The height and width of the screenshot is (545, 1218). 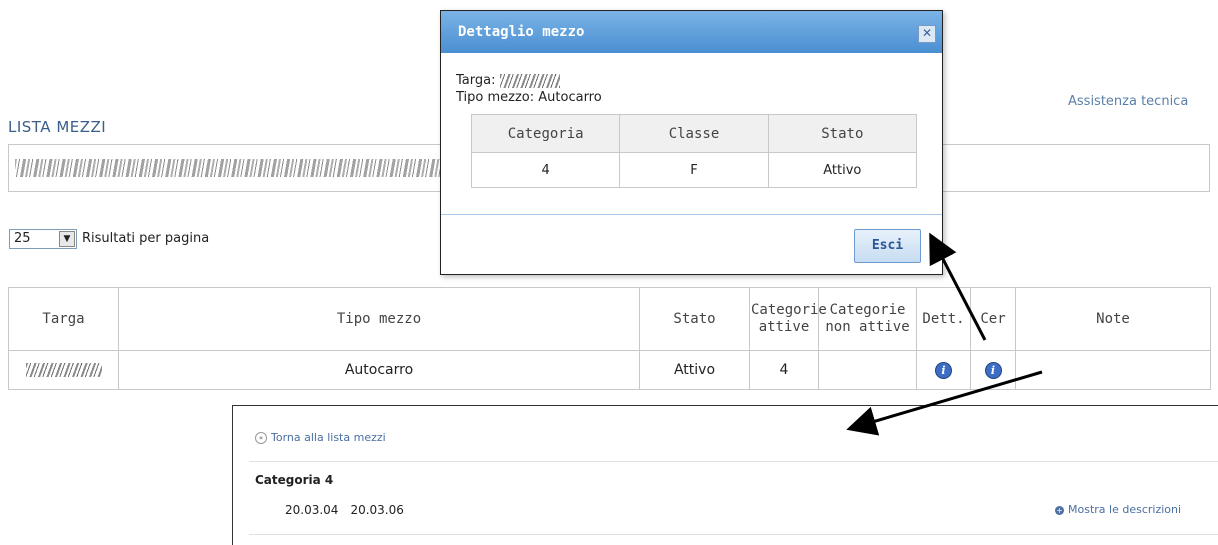 What do you see at coordinates (944, 403) in the screenshot?
I see `arrow-to-detail-panel` at bounding box center [944, 403].